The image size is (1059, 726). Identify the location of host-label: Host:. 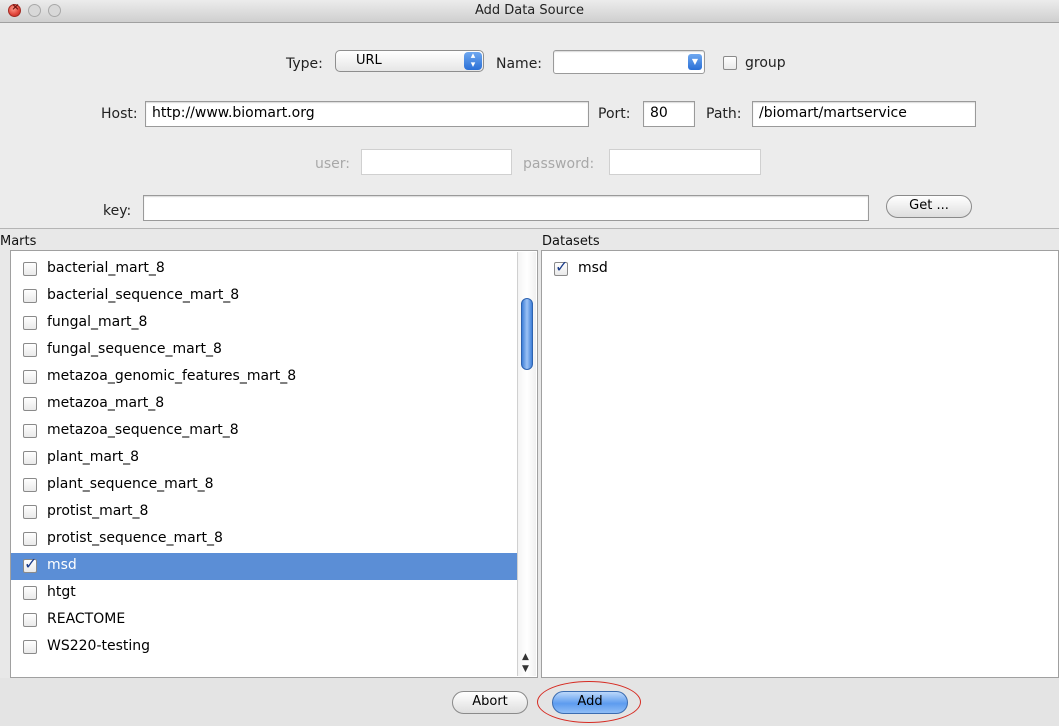
(119, 114).